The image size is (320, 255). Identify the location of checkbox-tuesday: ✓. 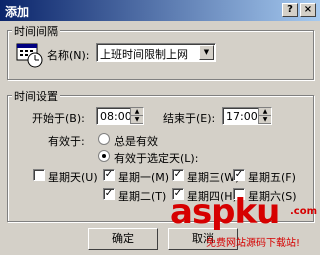
(109, 194).